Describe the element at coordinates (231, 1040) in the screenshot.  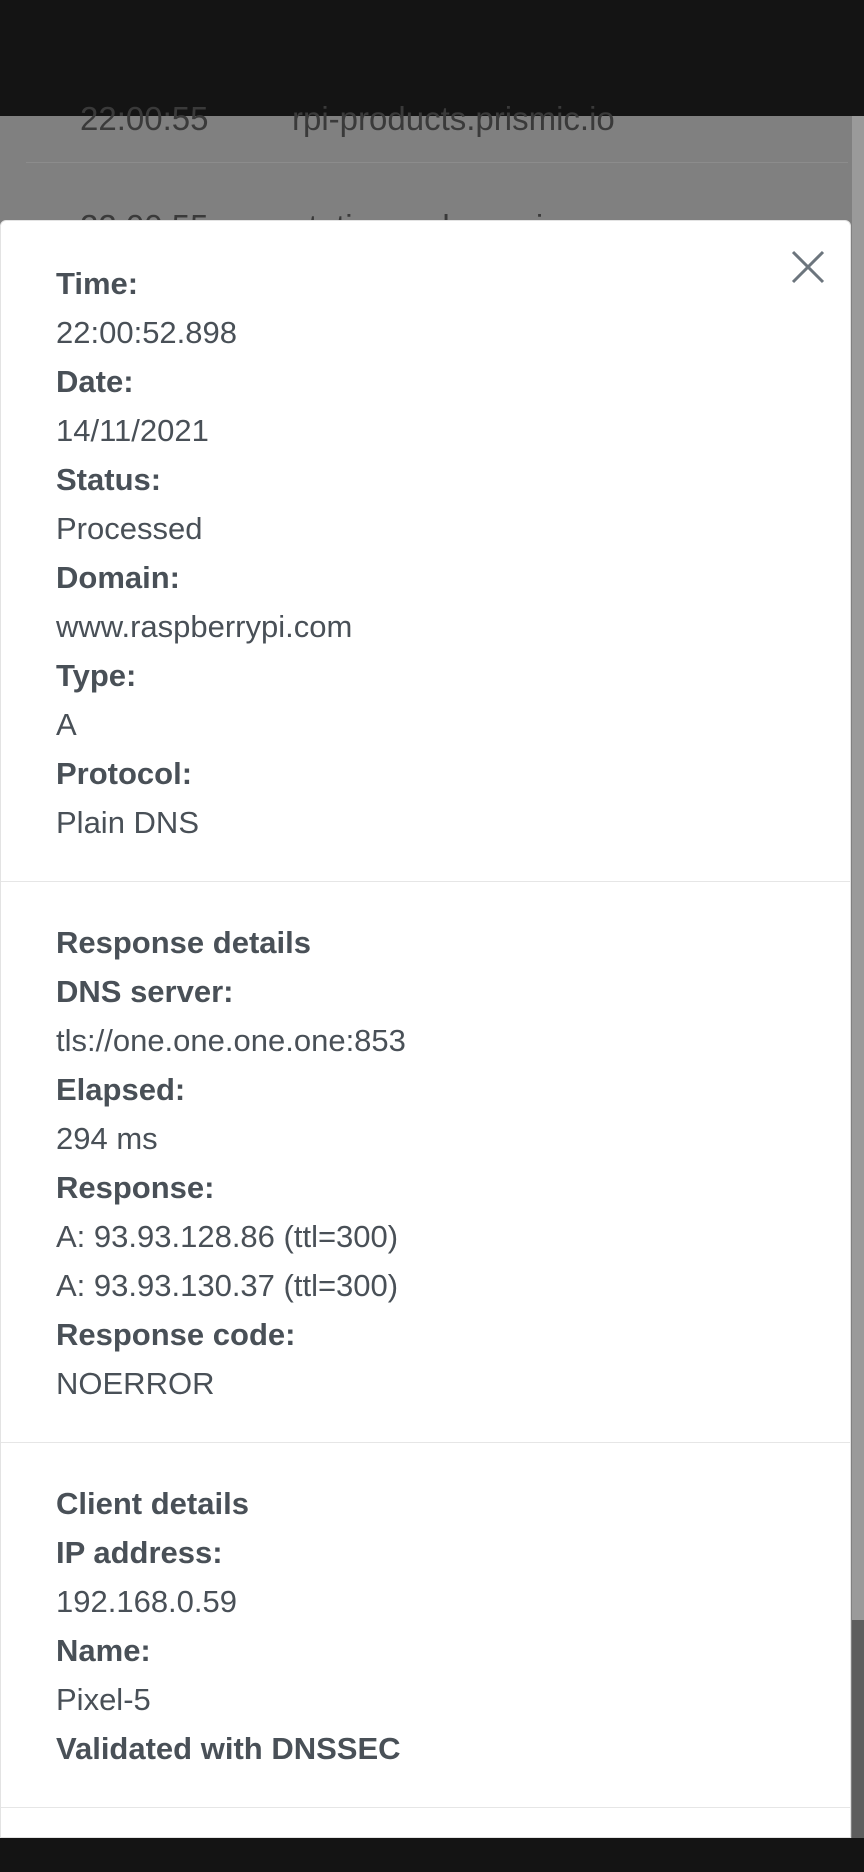
I see `dns-server-value: tls://one.one.one.one:853` at that location.